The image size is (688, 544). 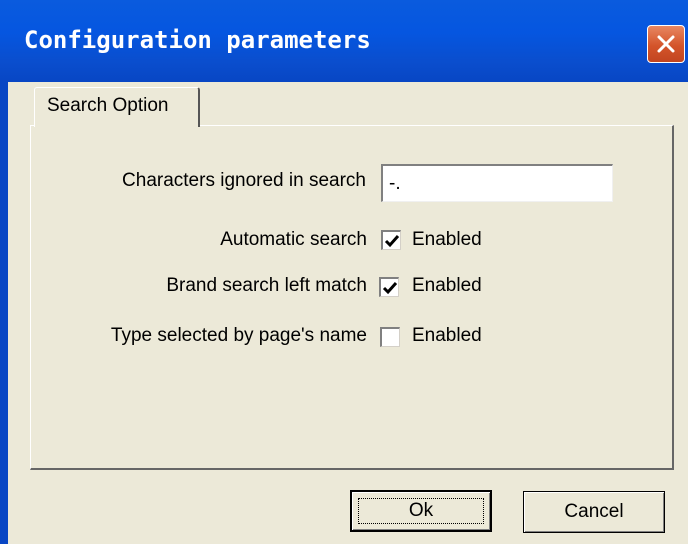 I want to click on type-selected-label: Type selected by page's name, so click(x=238, y=335).